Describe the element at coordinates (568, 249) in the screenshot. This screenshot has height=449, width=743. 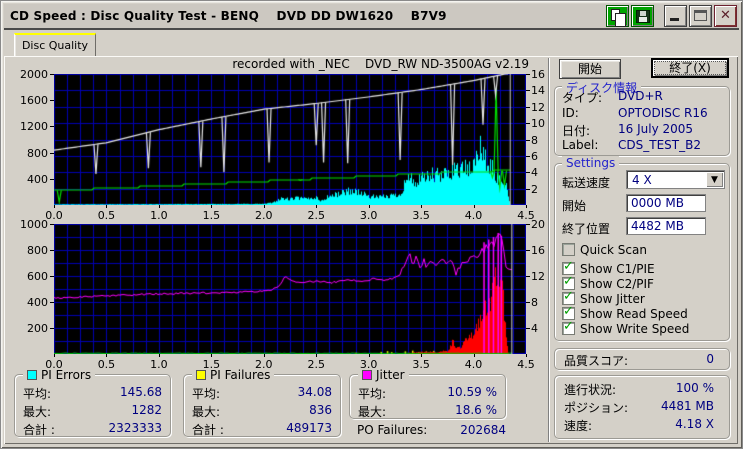
I see `quick-scan-checkbox` at that location.